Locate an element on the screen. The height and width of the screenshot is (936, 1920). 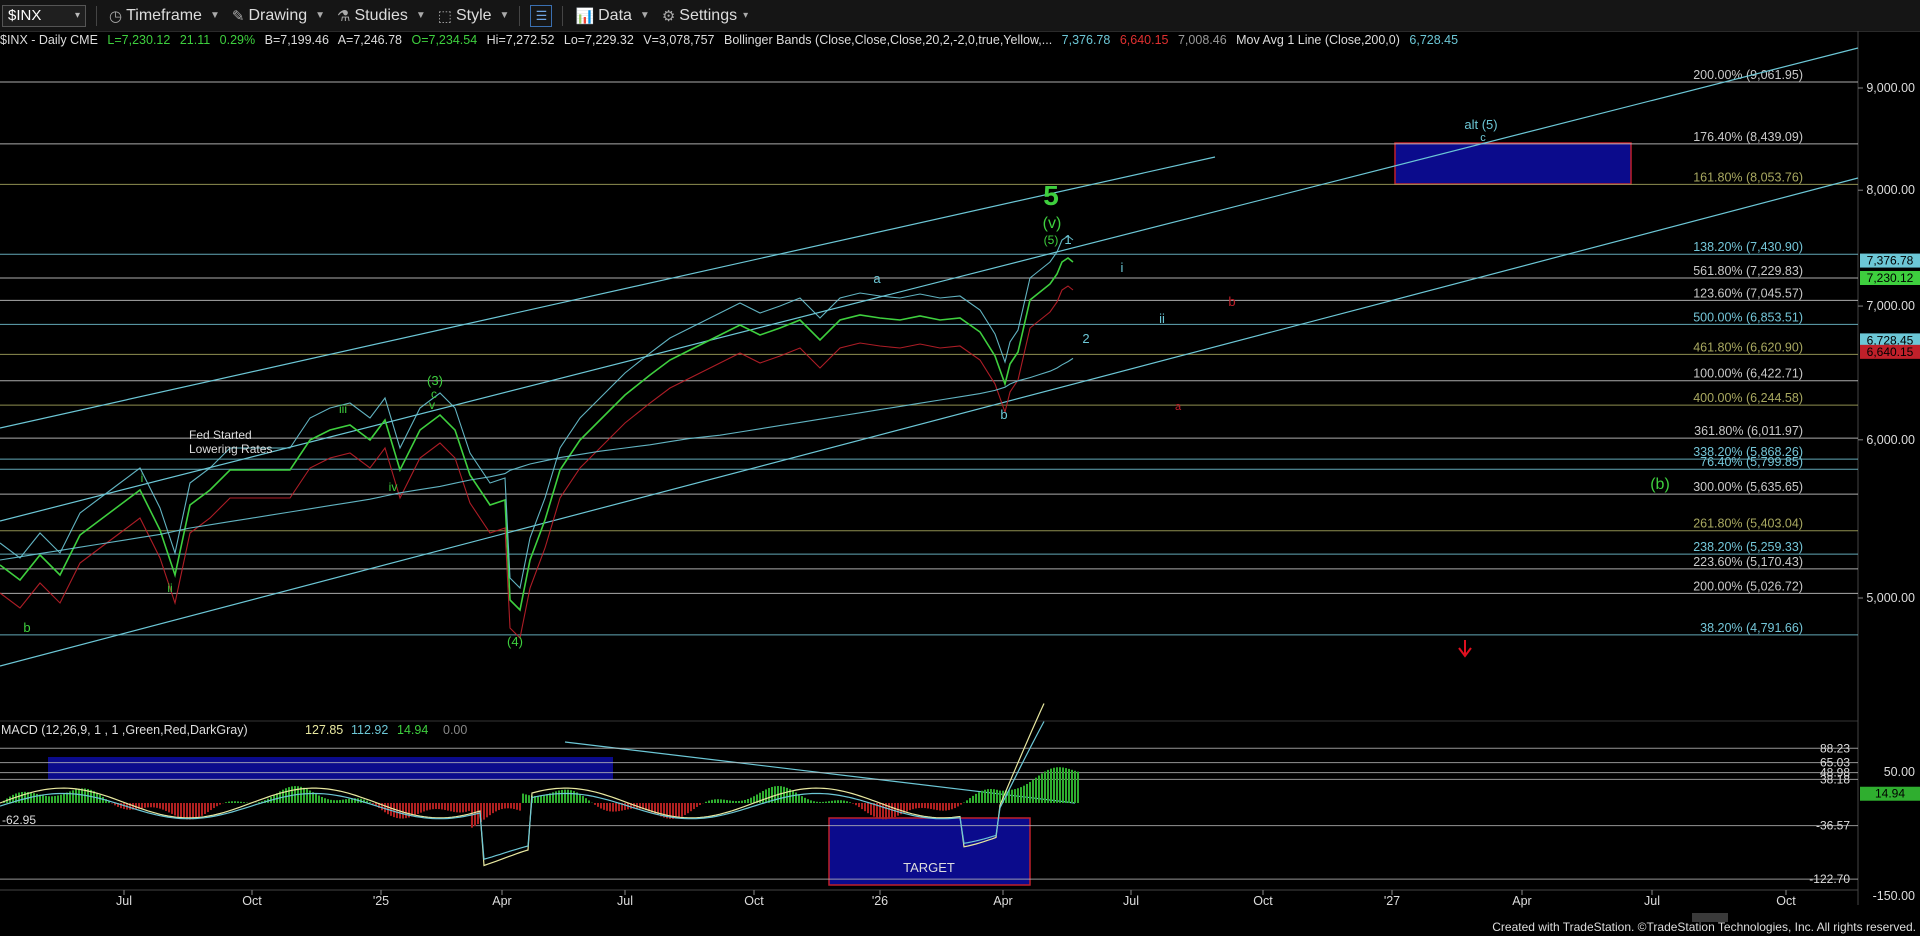
studies-label: Studies is located at coordinates (381, 15).